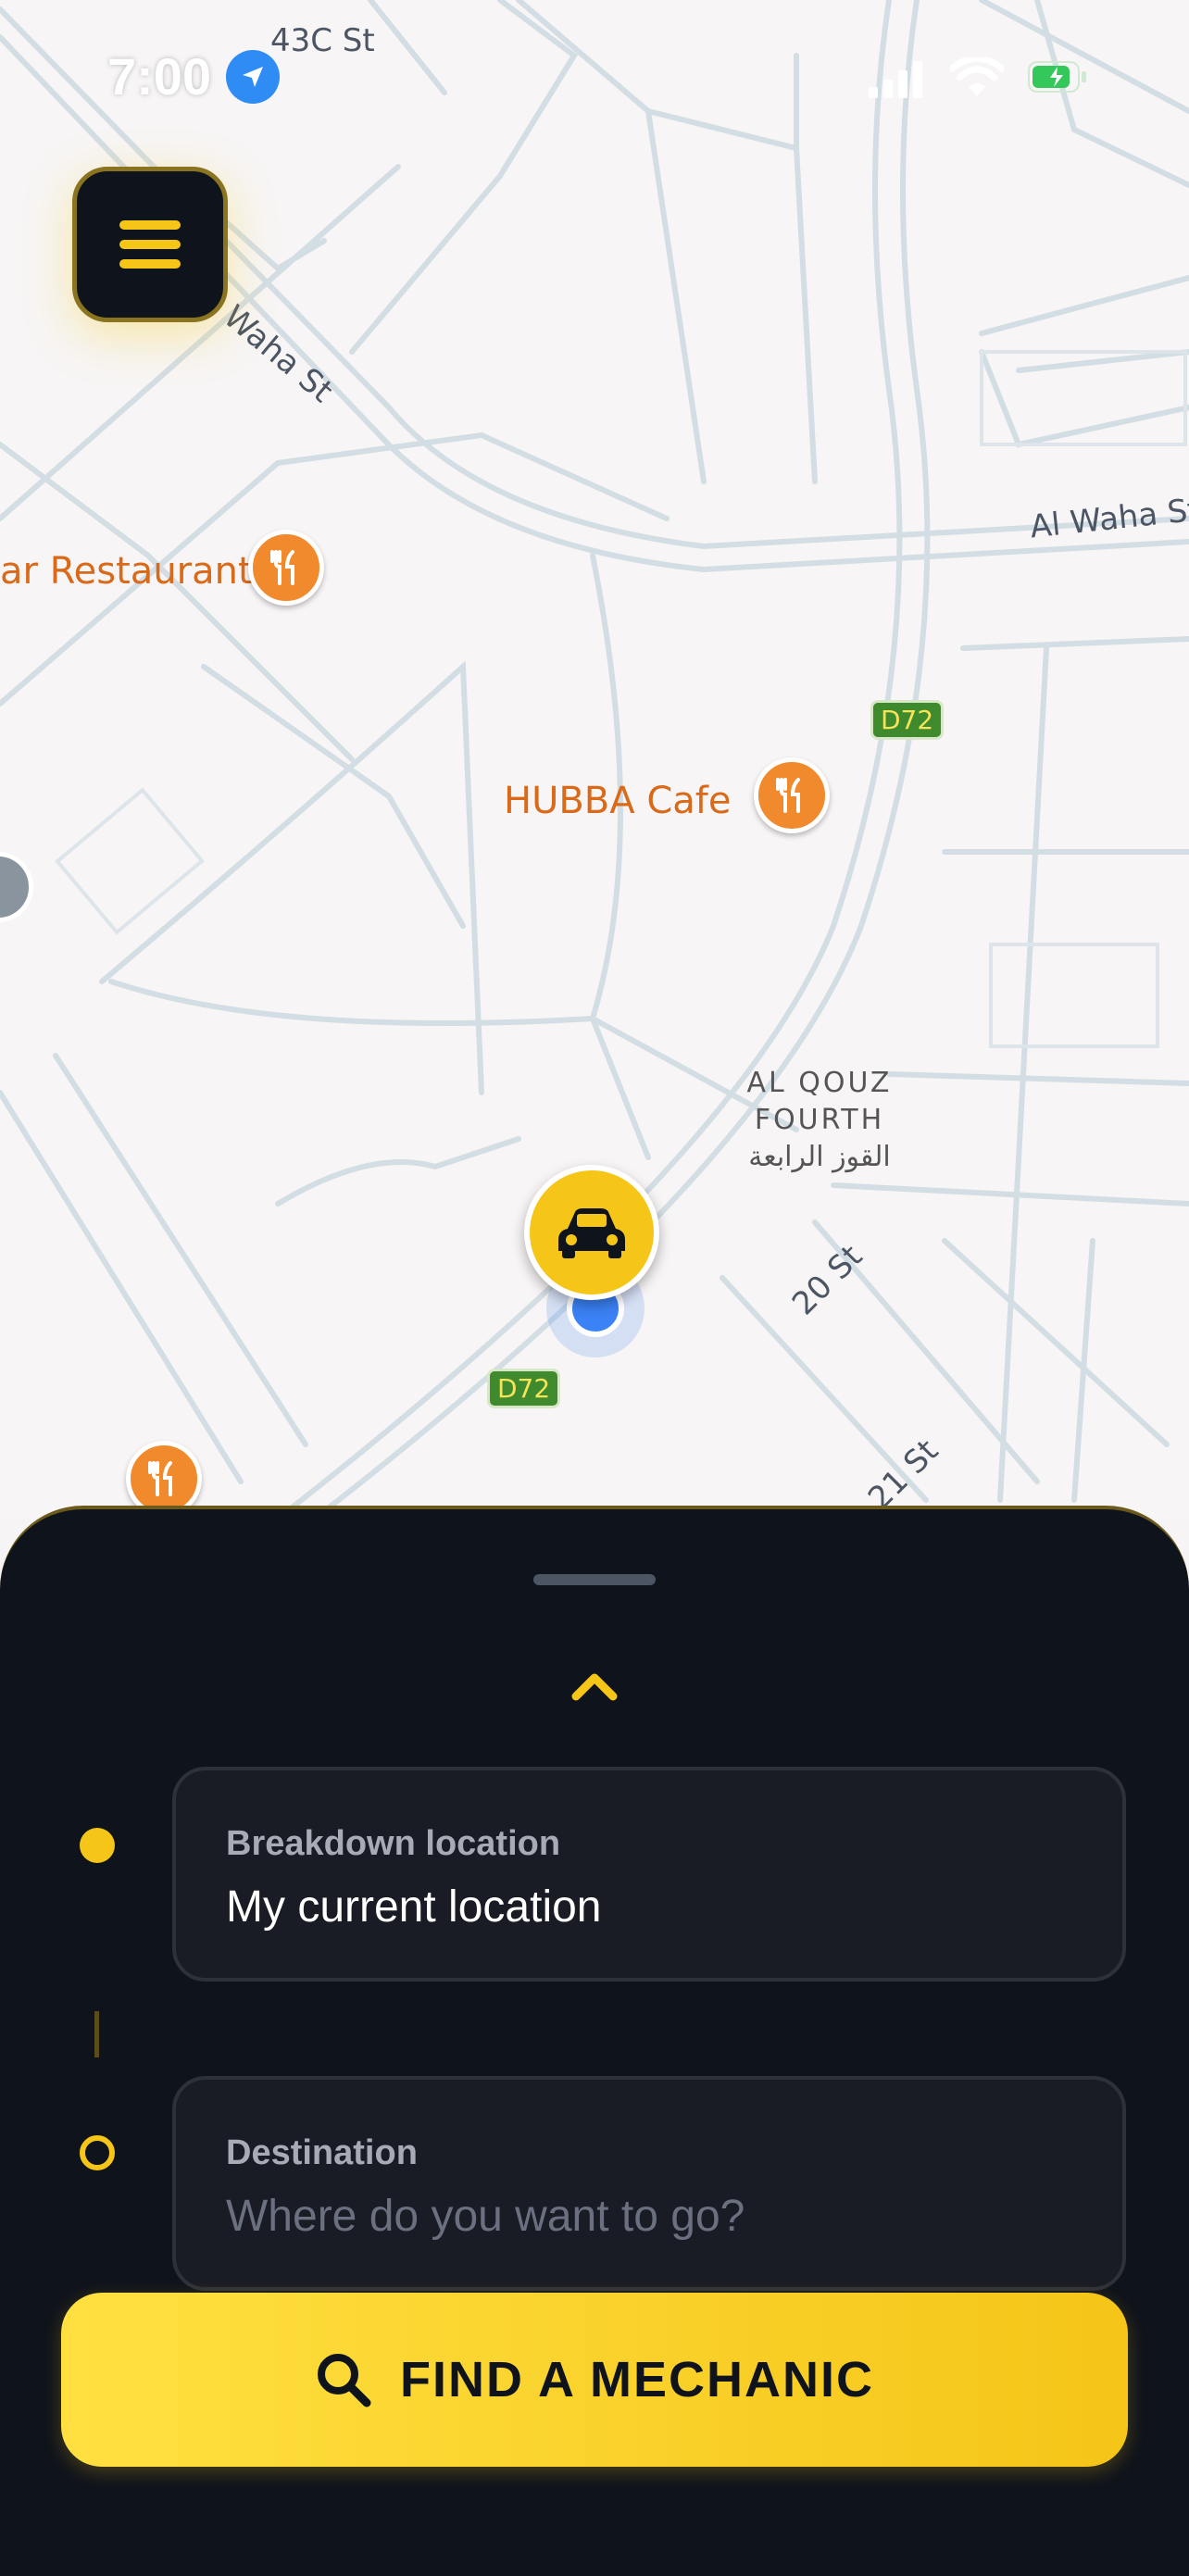  What do you see at coordinates (97, 1846) in the screenshot?
I see `pickup-dot-icon` at bounding box center [97, 1846].